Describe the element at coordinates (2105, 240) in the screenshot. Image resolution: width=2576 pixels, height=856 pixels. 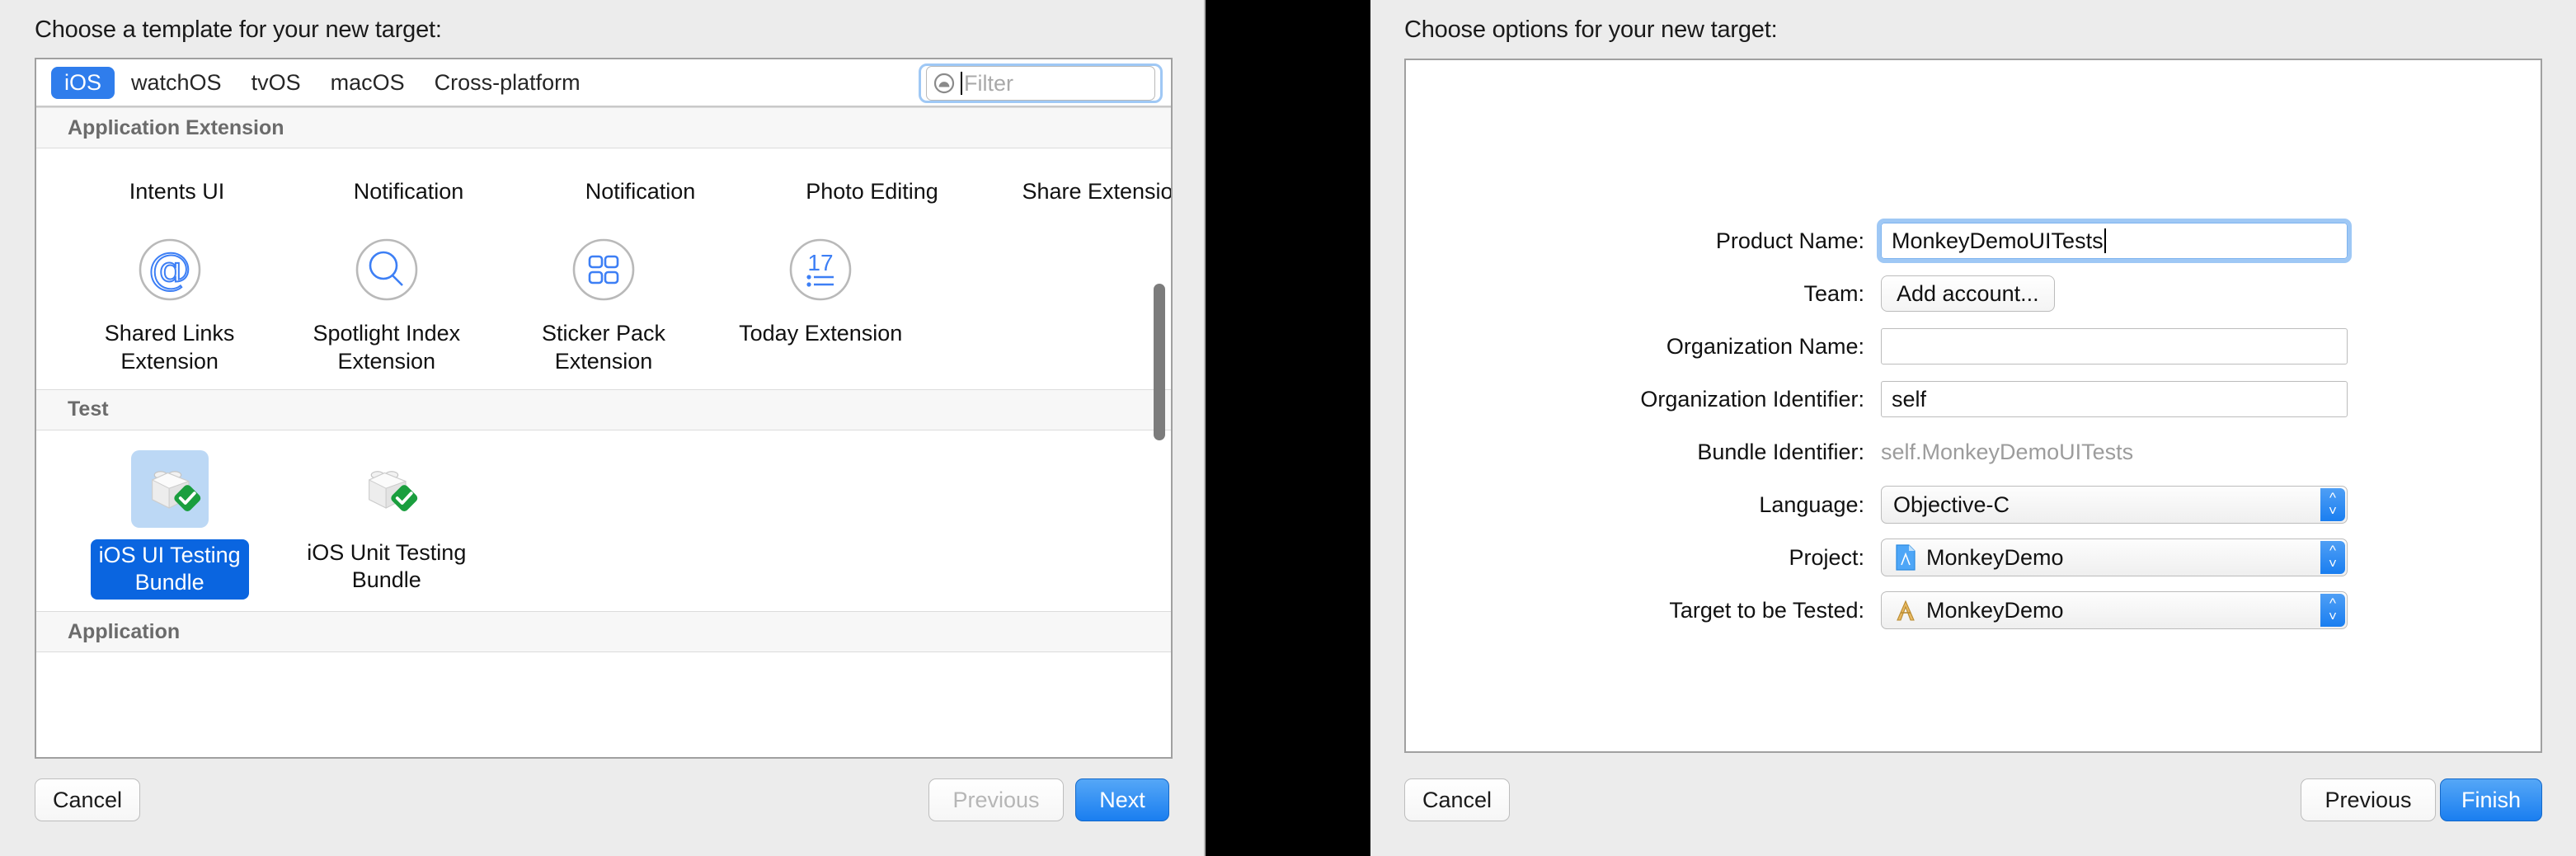
I see `text-caret` at that location.